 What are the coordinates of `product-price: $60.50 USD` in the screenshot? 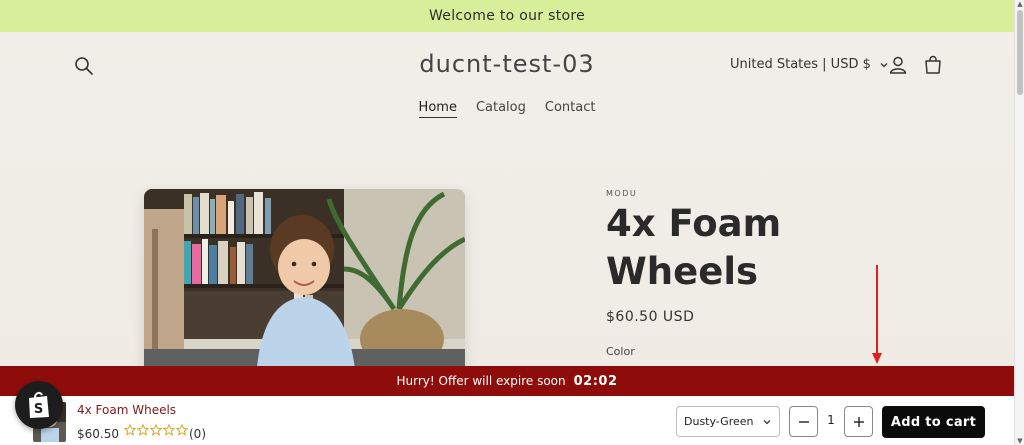 It's located at (650, 317).